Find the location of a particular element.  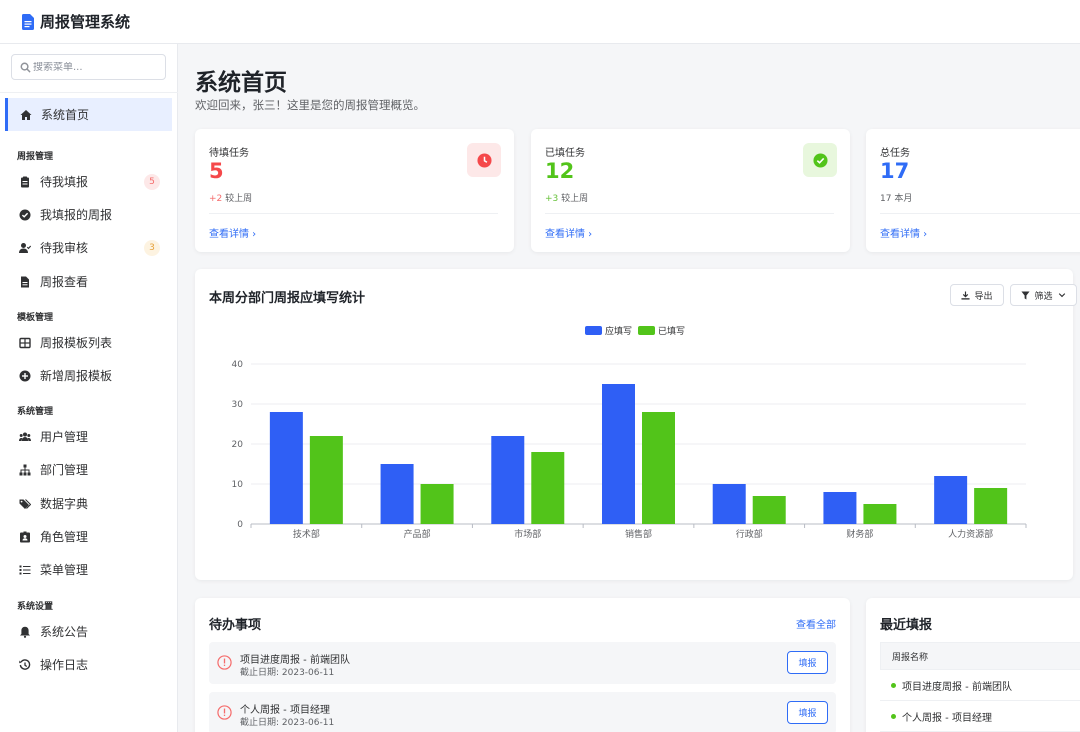

tags-icon is located at coordinates (25, 504).